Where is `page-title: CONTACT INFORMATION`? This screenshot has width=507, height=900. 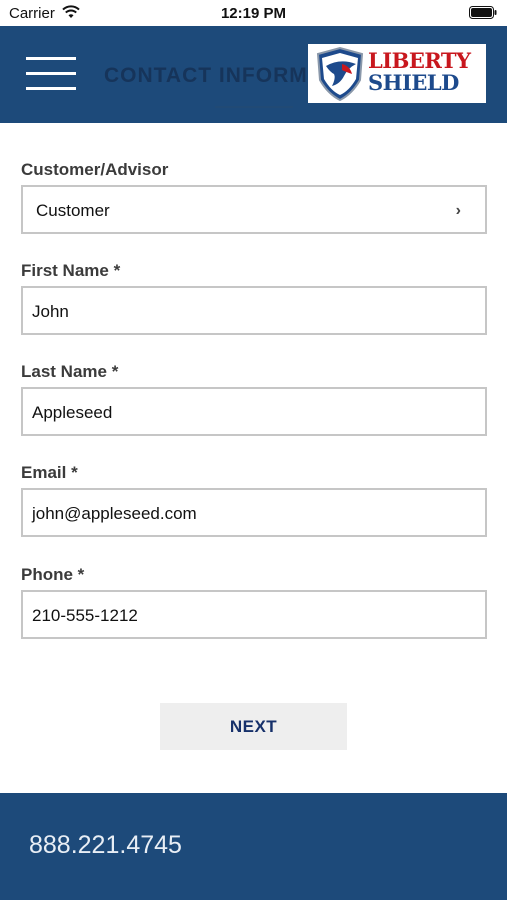
page-title: CONTACT INFORMATION is located at coordinates (205, 75).